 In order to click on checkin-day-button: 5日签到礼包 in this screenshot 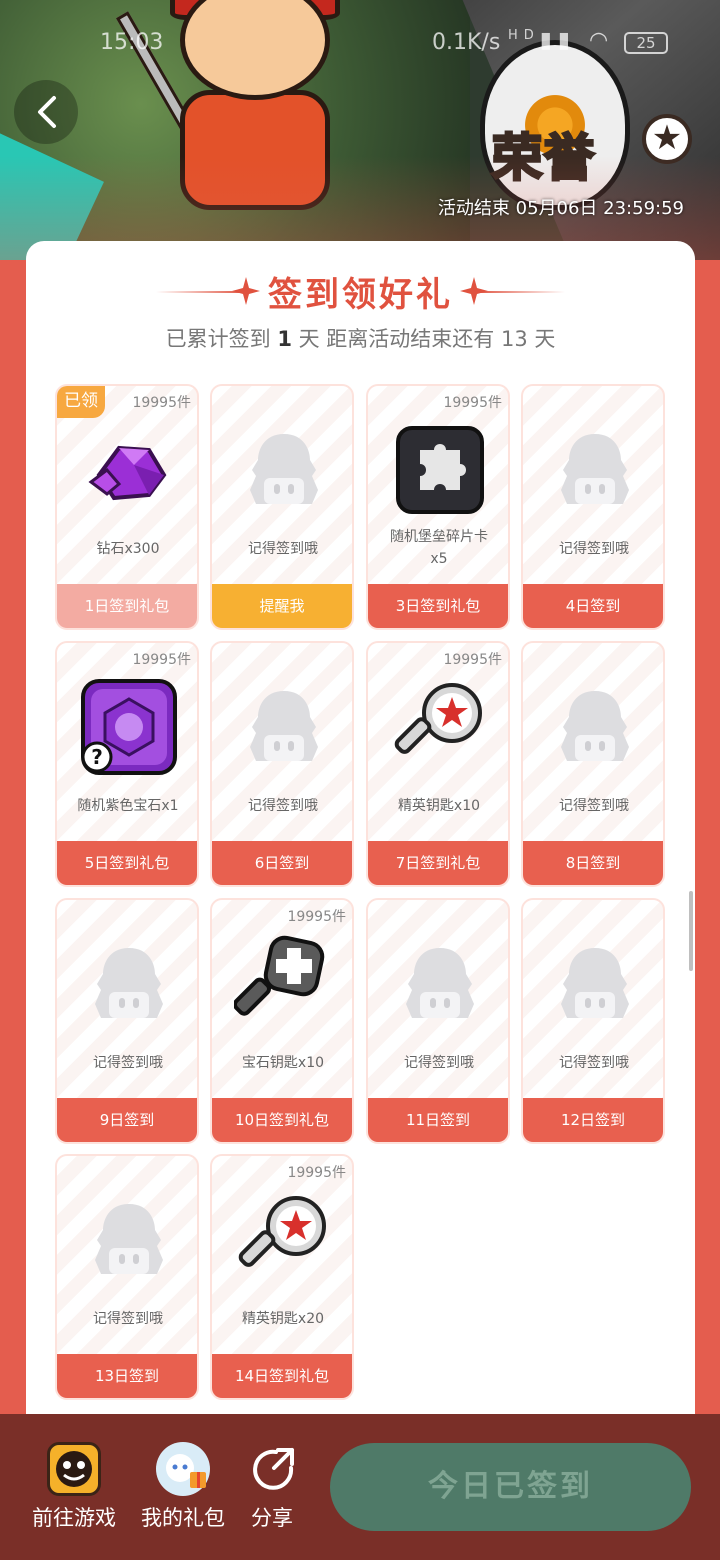, I will do `click(127, 863)`.